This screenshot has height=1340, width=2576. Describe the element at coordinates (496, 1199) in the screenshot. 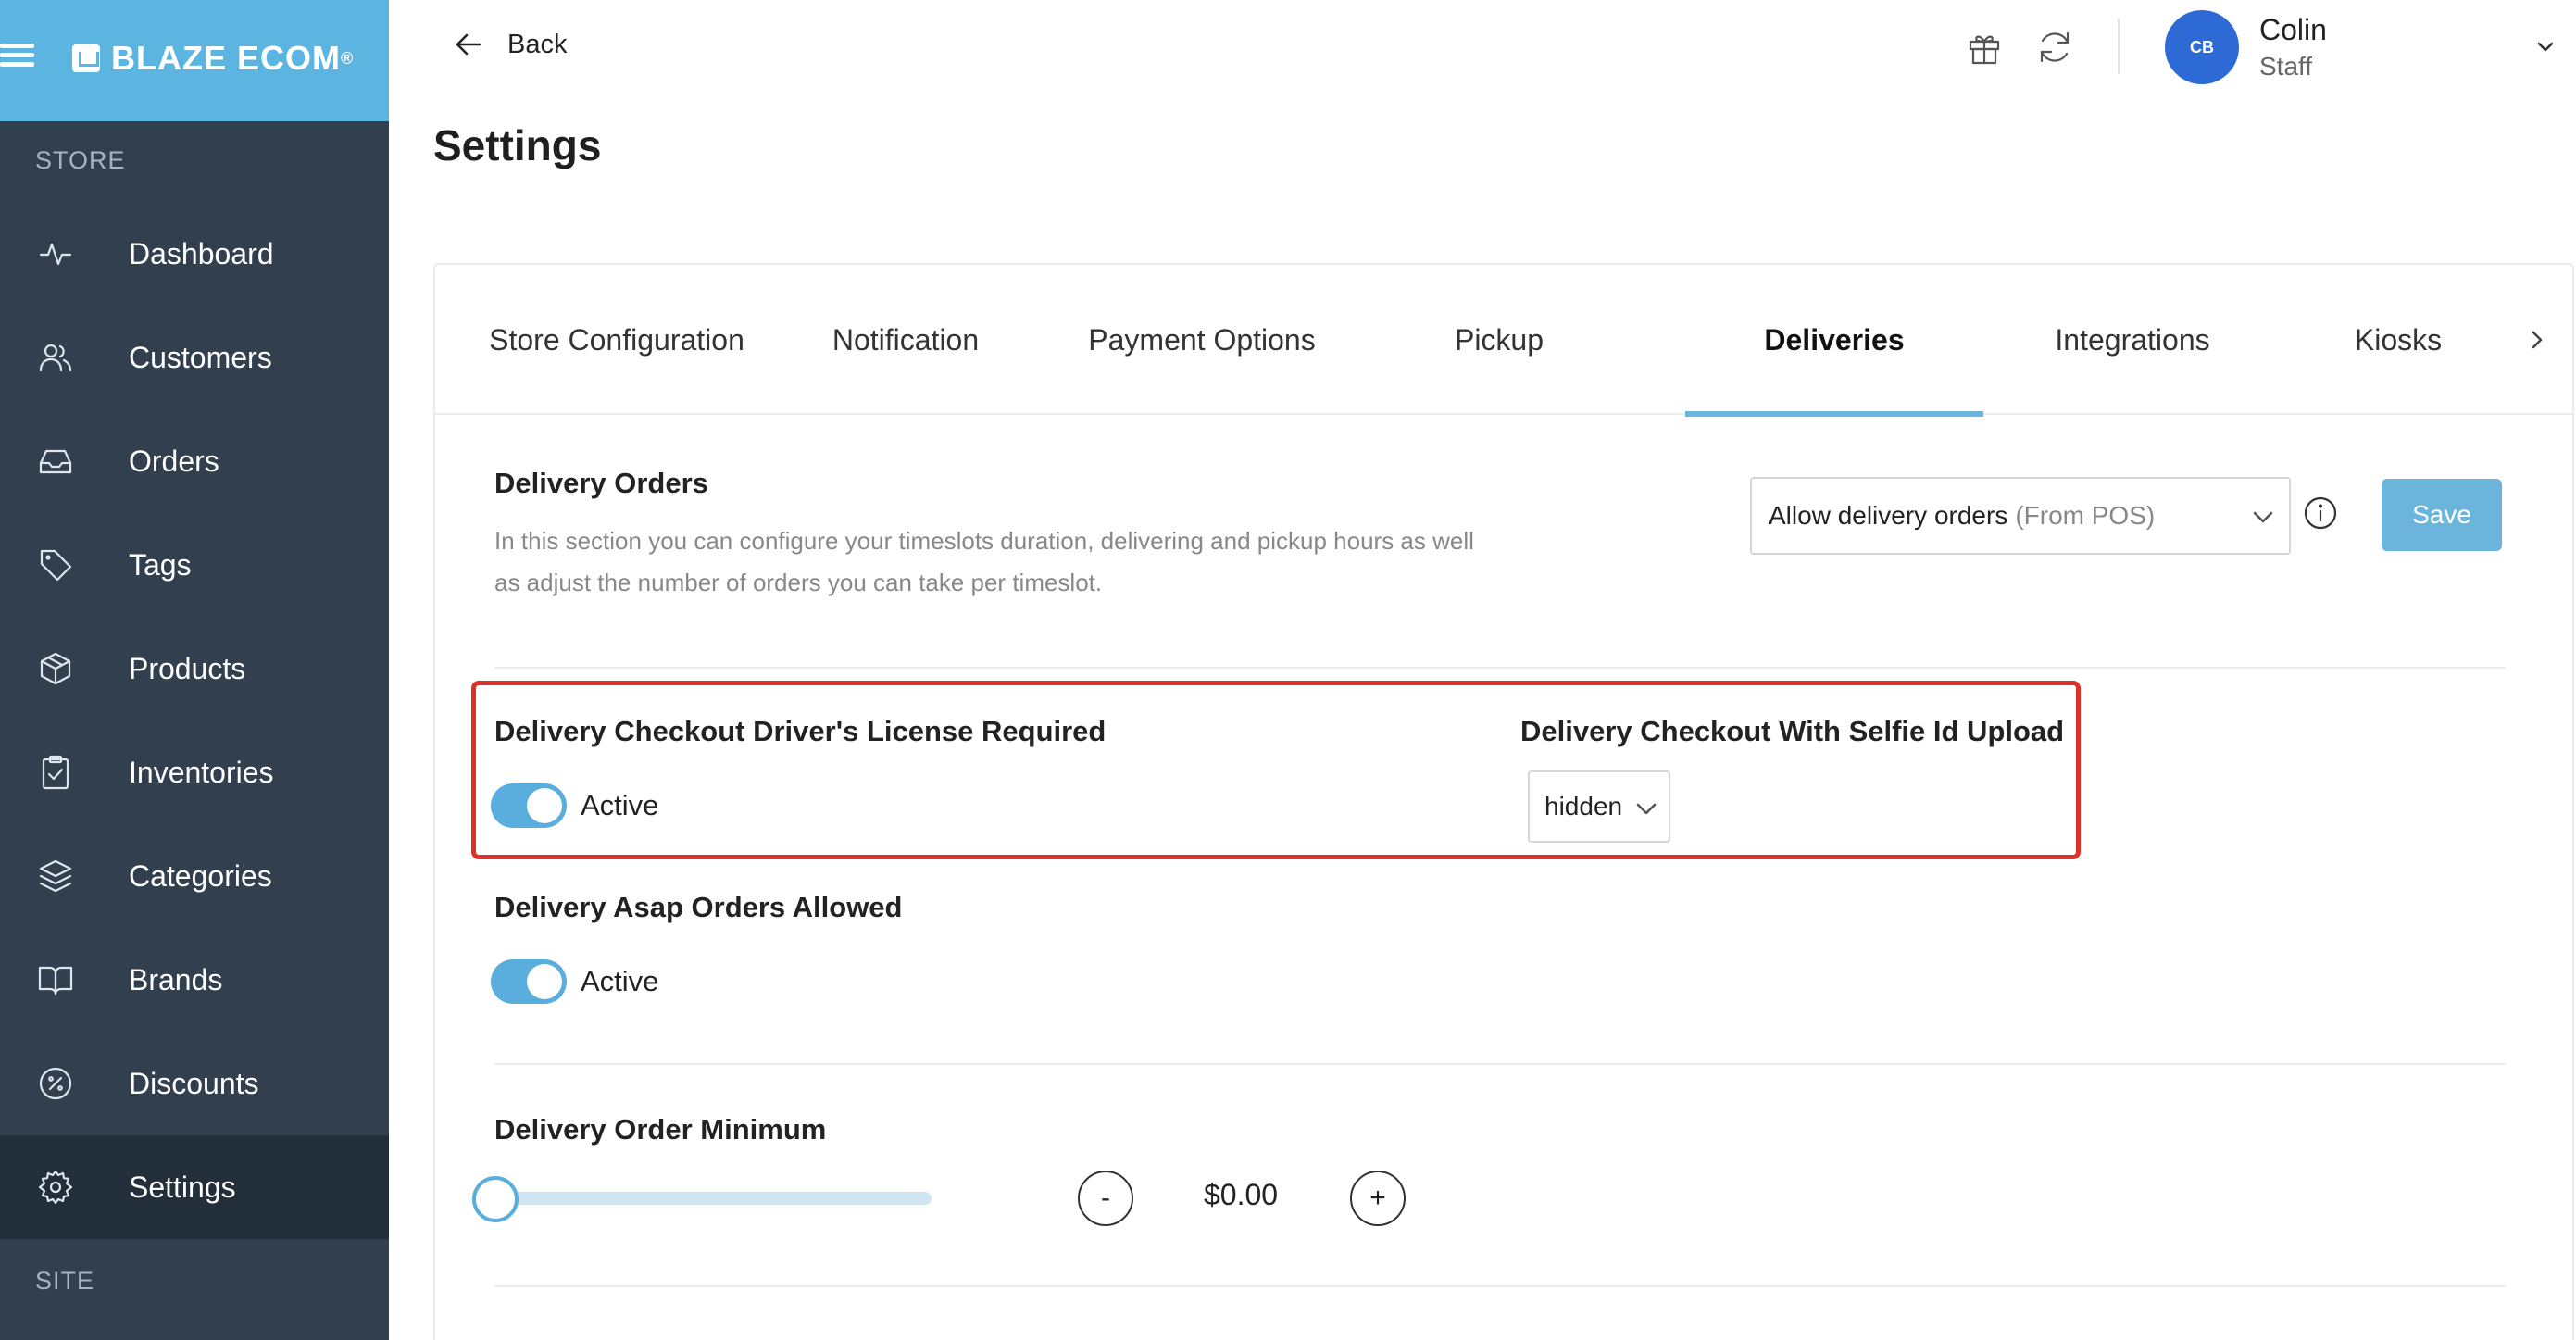

I see `order-minimum-slider-handle` at that location.